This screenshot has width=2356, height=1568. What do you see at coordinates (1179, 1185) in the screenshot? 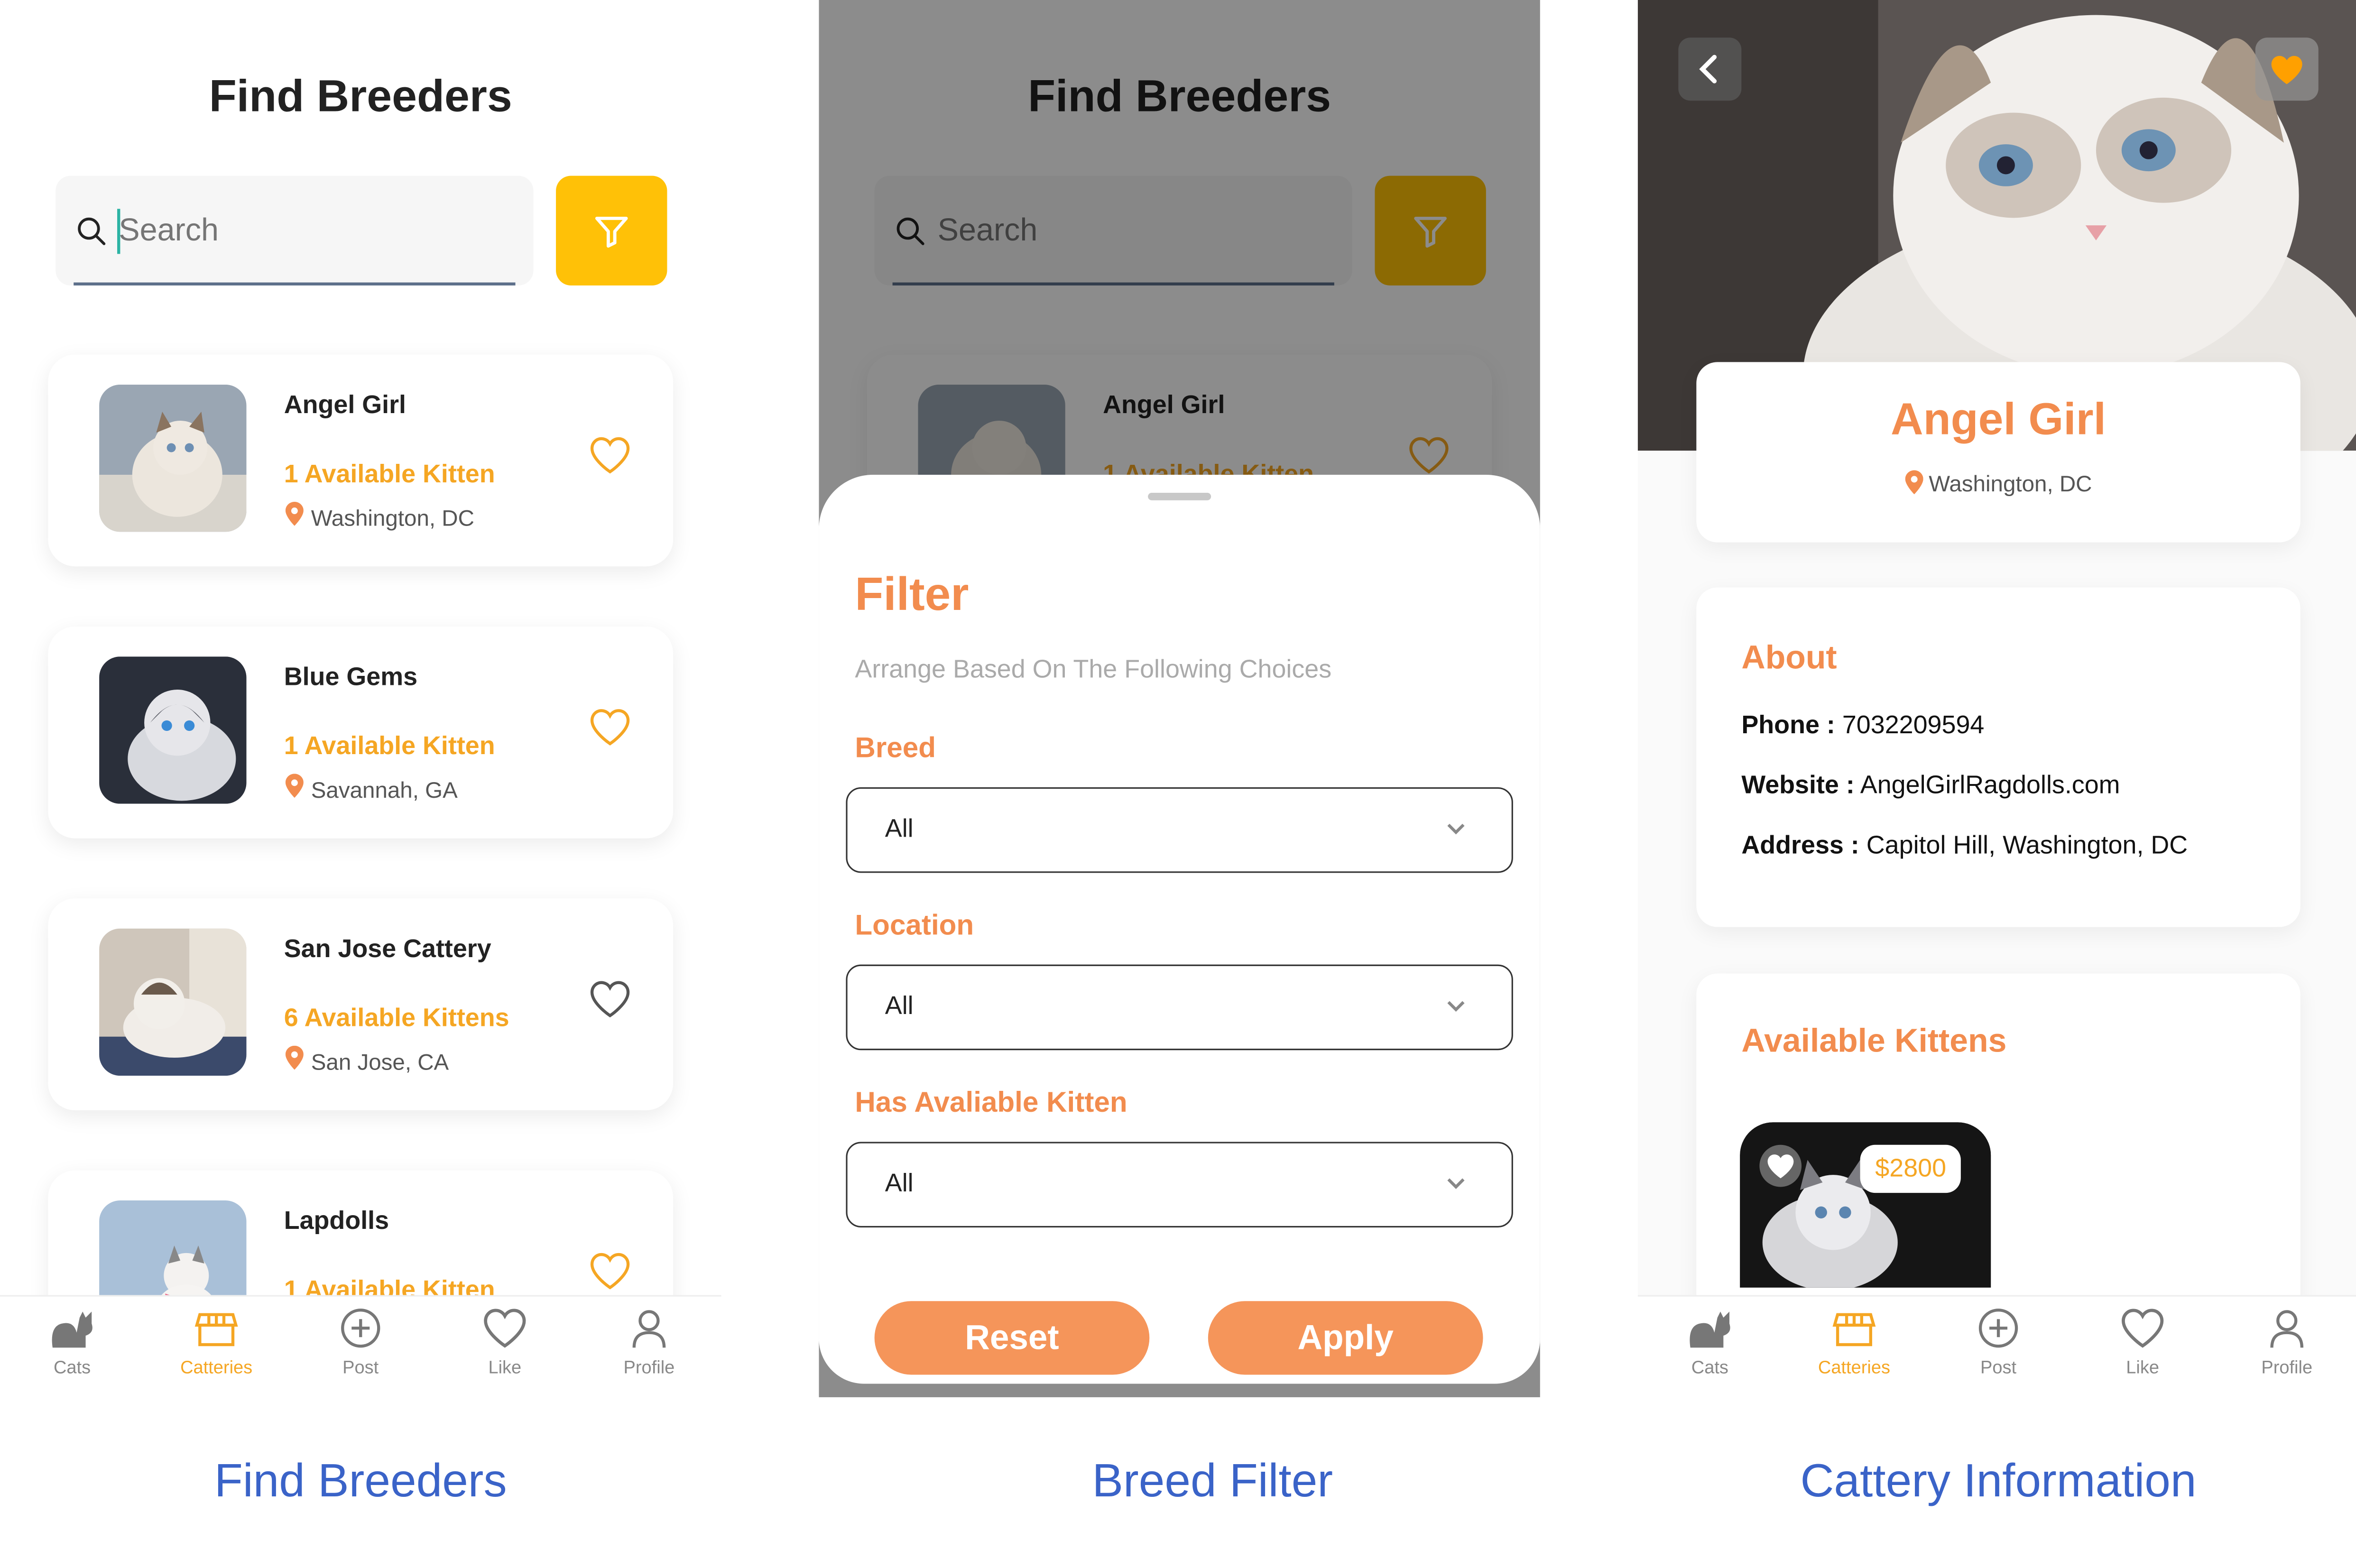
I see `has-kitten-select: All` at bounding box center [1179, 1185].